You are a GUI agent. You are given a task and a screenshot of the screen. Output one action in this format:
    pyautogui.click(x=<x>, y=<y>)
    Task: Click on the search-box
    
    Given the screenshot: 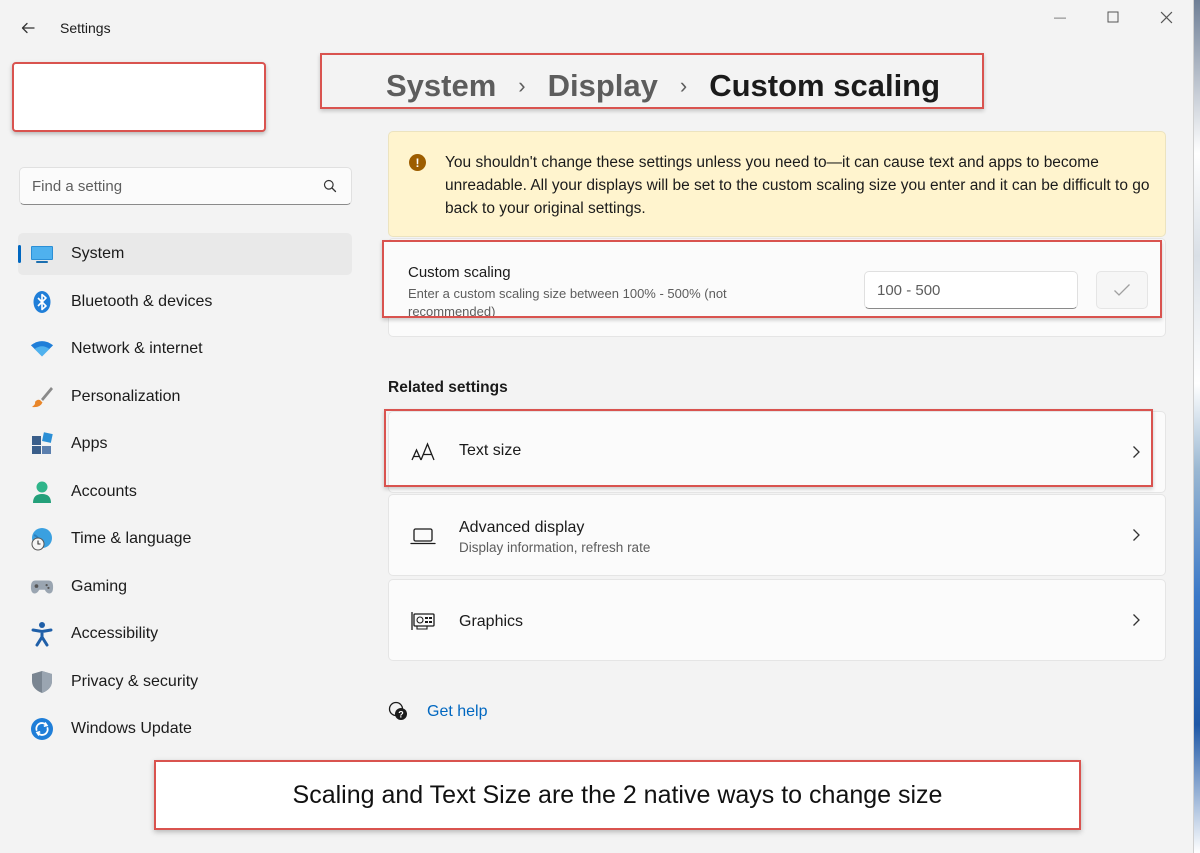 What is the action you would take?
    pyautogui.click(x=185, y=186)
    